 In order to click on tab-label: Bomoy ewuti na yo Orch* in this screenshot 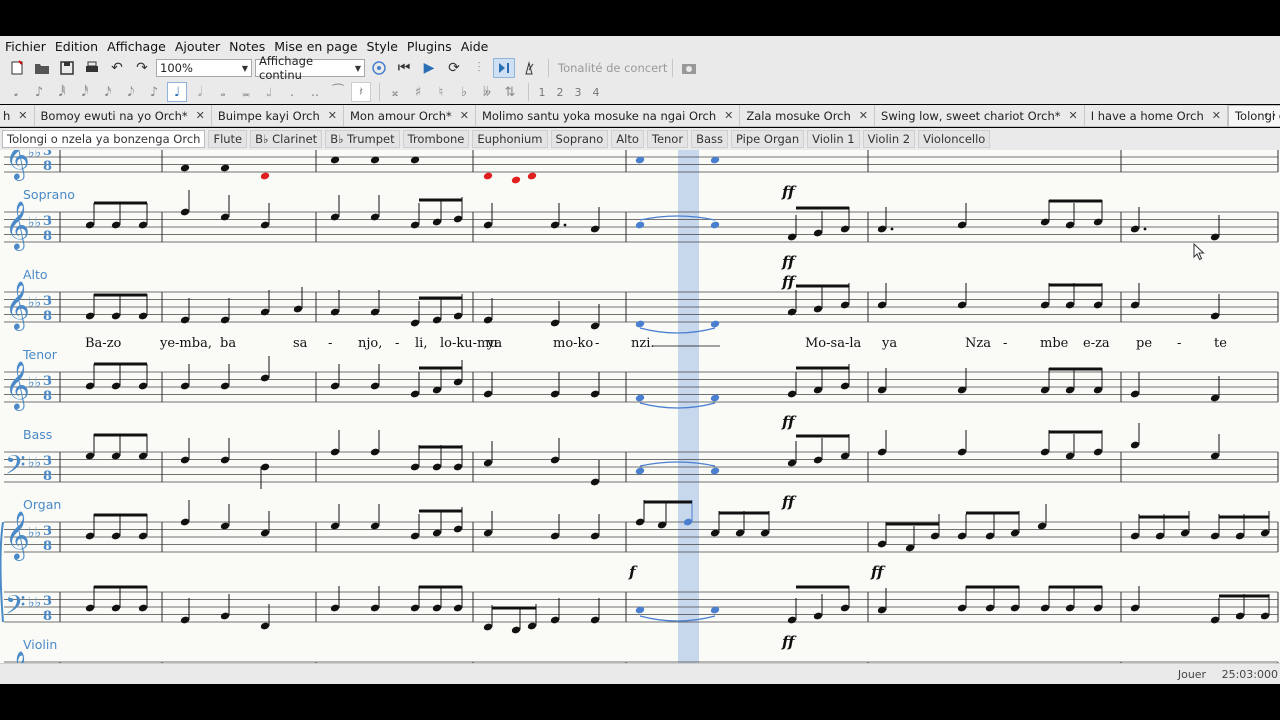, I will do `click(114, 115)`.